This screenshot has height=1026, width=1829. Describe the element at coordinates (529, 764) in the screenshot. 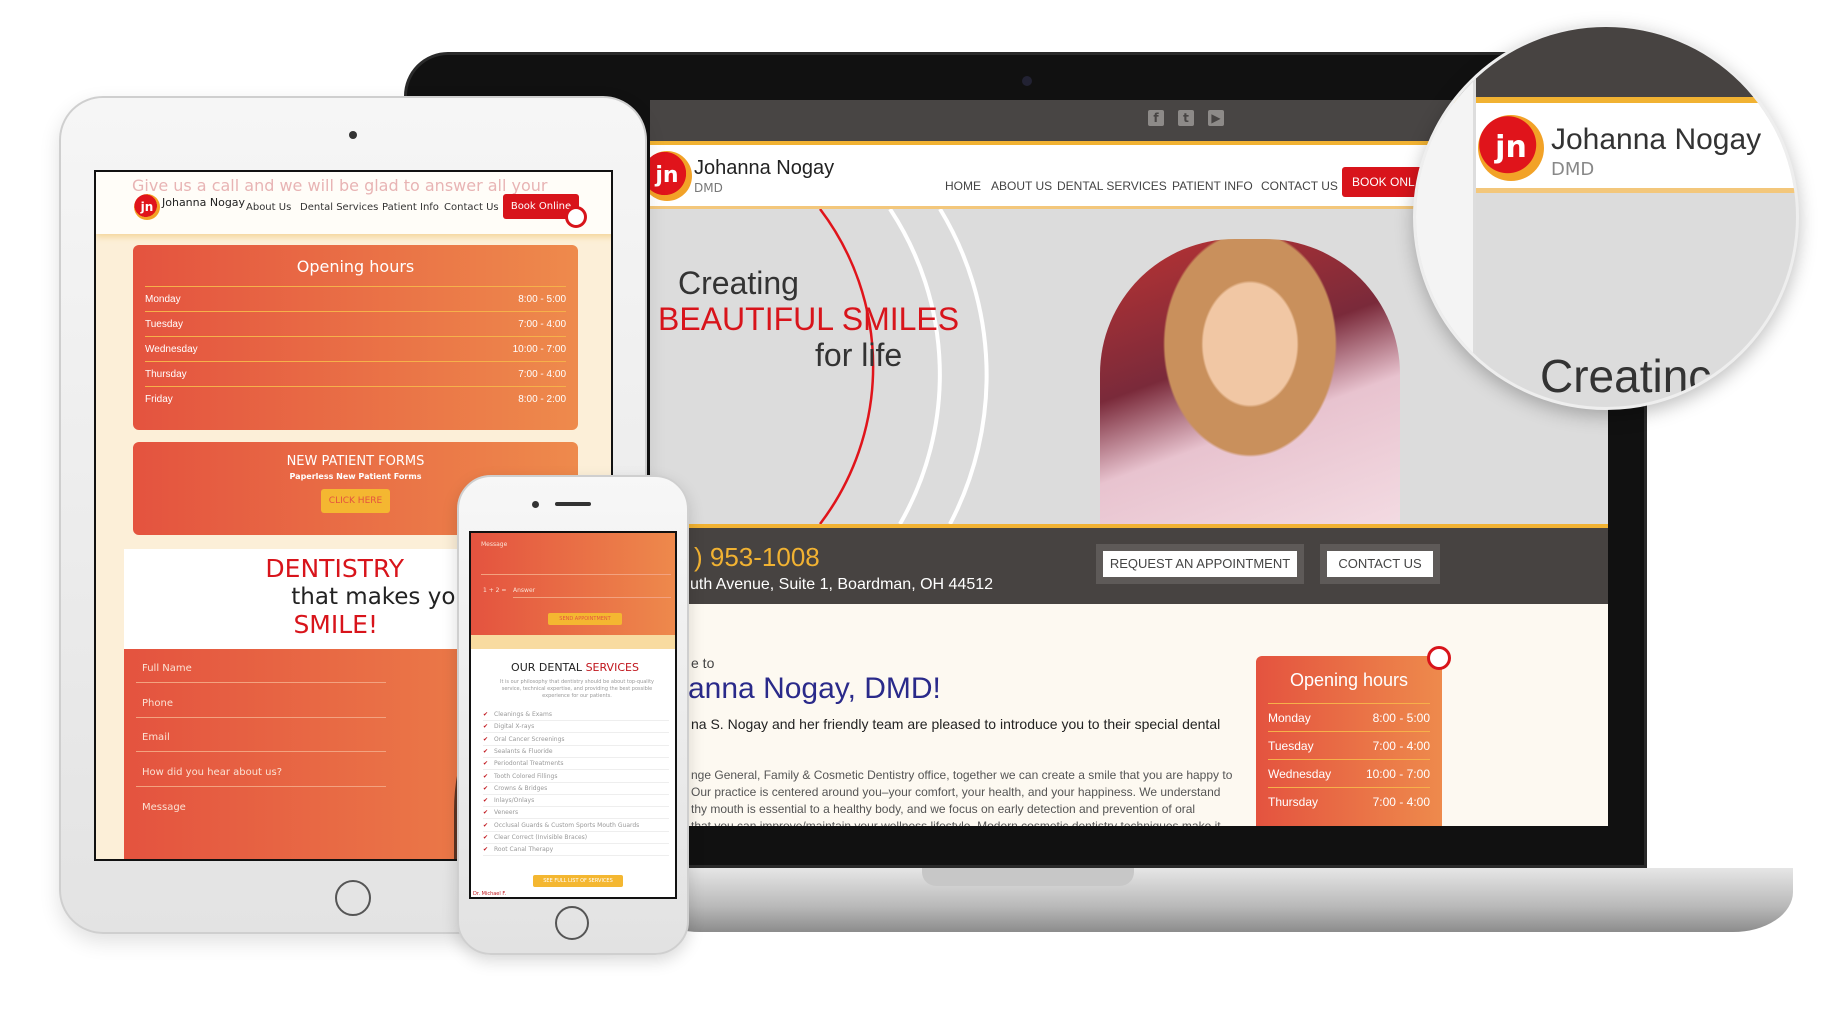

I see `service-label: Periodontal Treatments` at that location.